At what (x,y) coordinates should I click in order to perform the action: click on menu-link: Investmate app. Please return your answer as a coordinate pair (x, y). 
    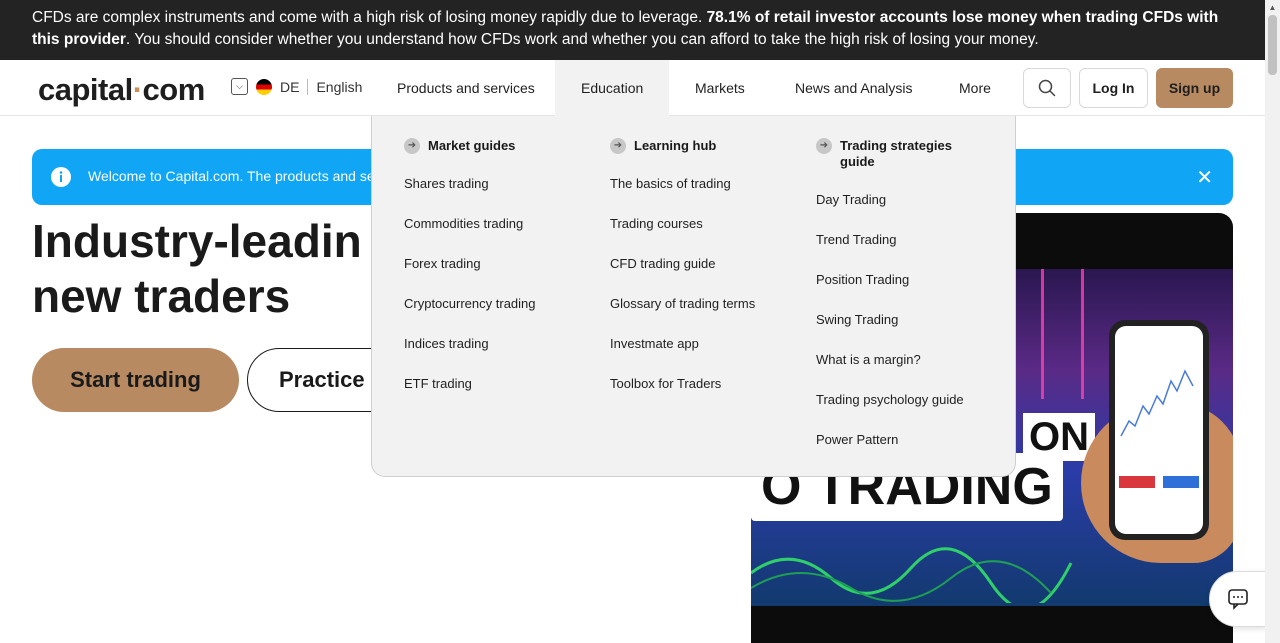
    Looking at the image, I should click on (687, 344).